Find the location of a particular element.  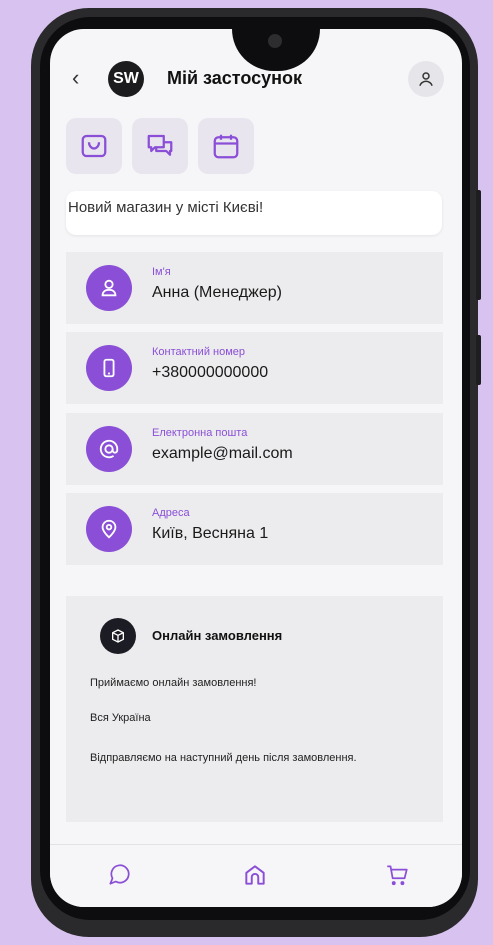

contact-row-phone: Контактний номер +380000000000 is located at coordinates (254, 368).